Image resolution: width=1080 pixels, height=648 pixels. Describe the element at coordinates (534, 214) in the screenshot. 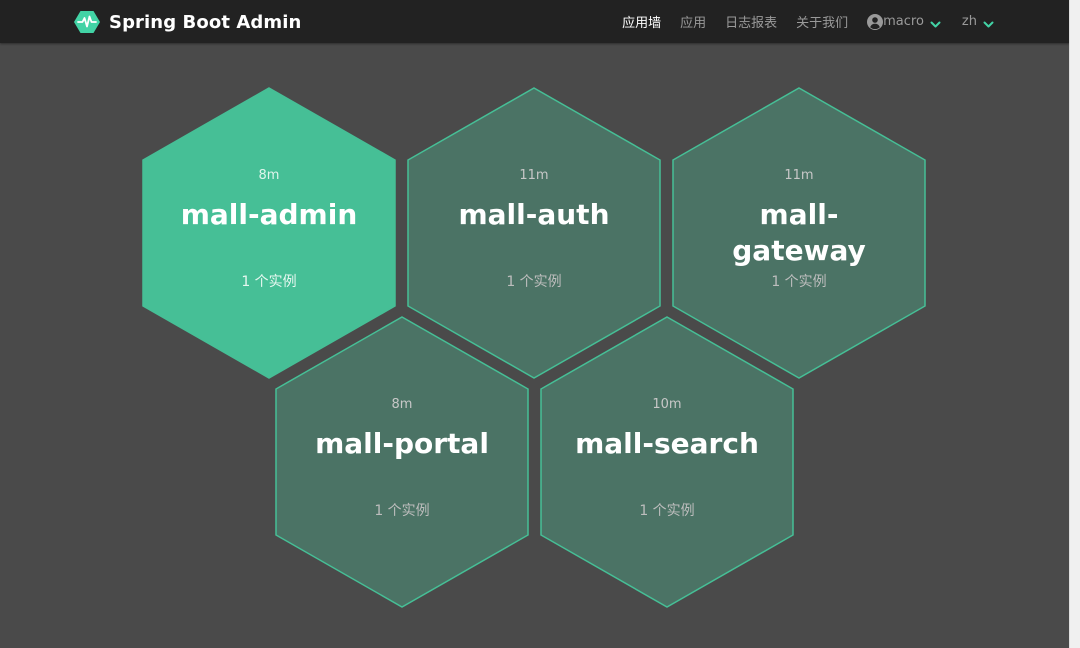

I see `application-name: mall-auth` at that location.